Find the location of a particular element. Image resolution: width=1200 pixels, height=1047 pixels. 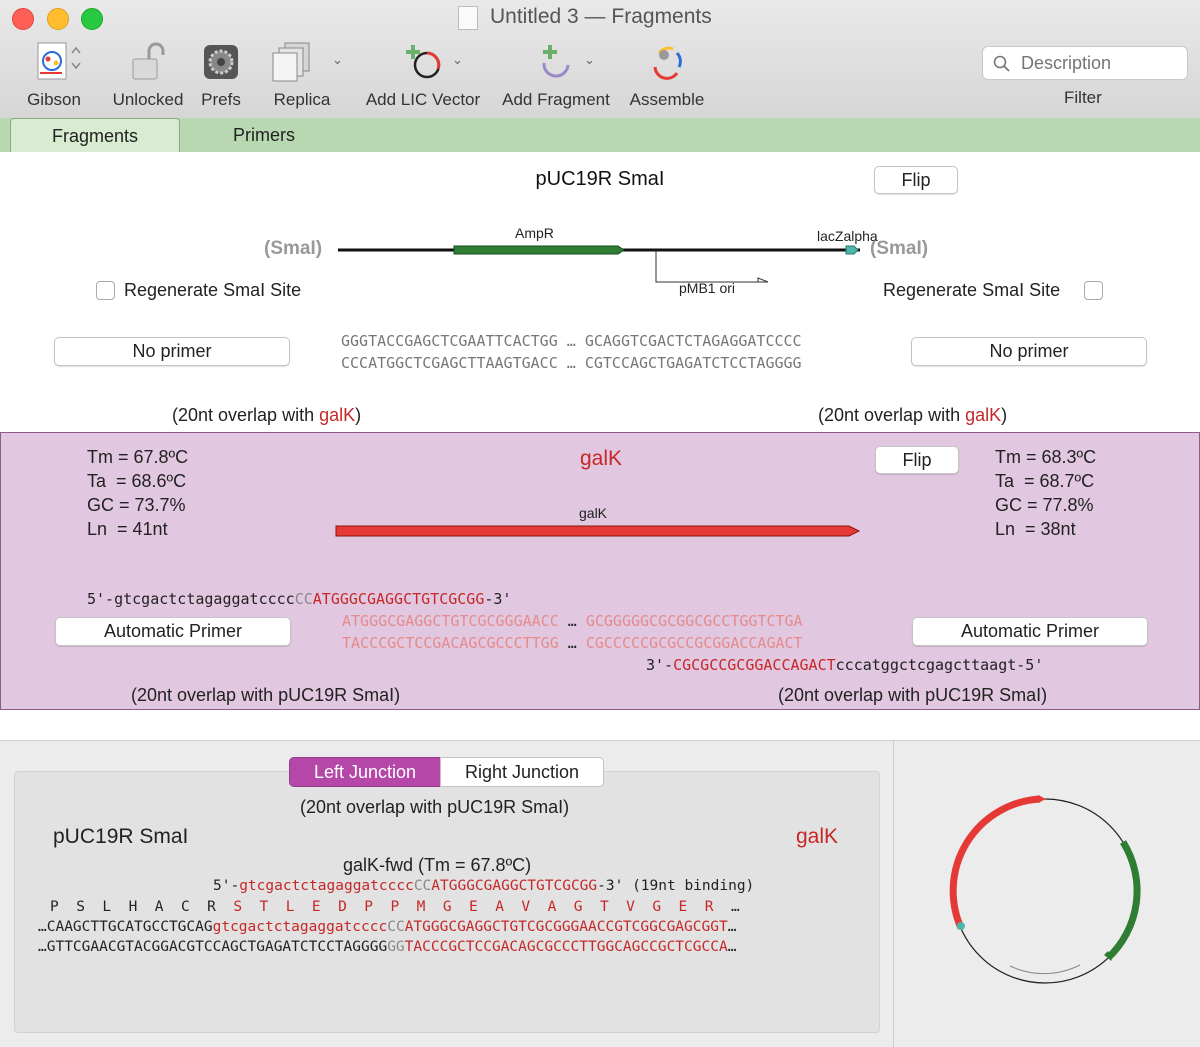

tab-fragments: Fragments is located at coordinates (95, 135).